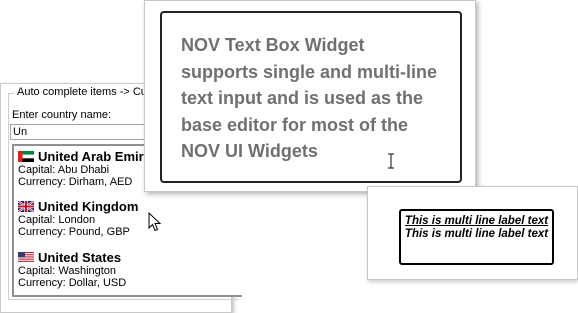 The image size is (578, 313). What do you see at coordinates (72, 283) in the screenshot?
I see `suggestion-currency: Currency: Dollar, USD` at bounding box center [72, 283].